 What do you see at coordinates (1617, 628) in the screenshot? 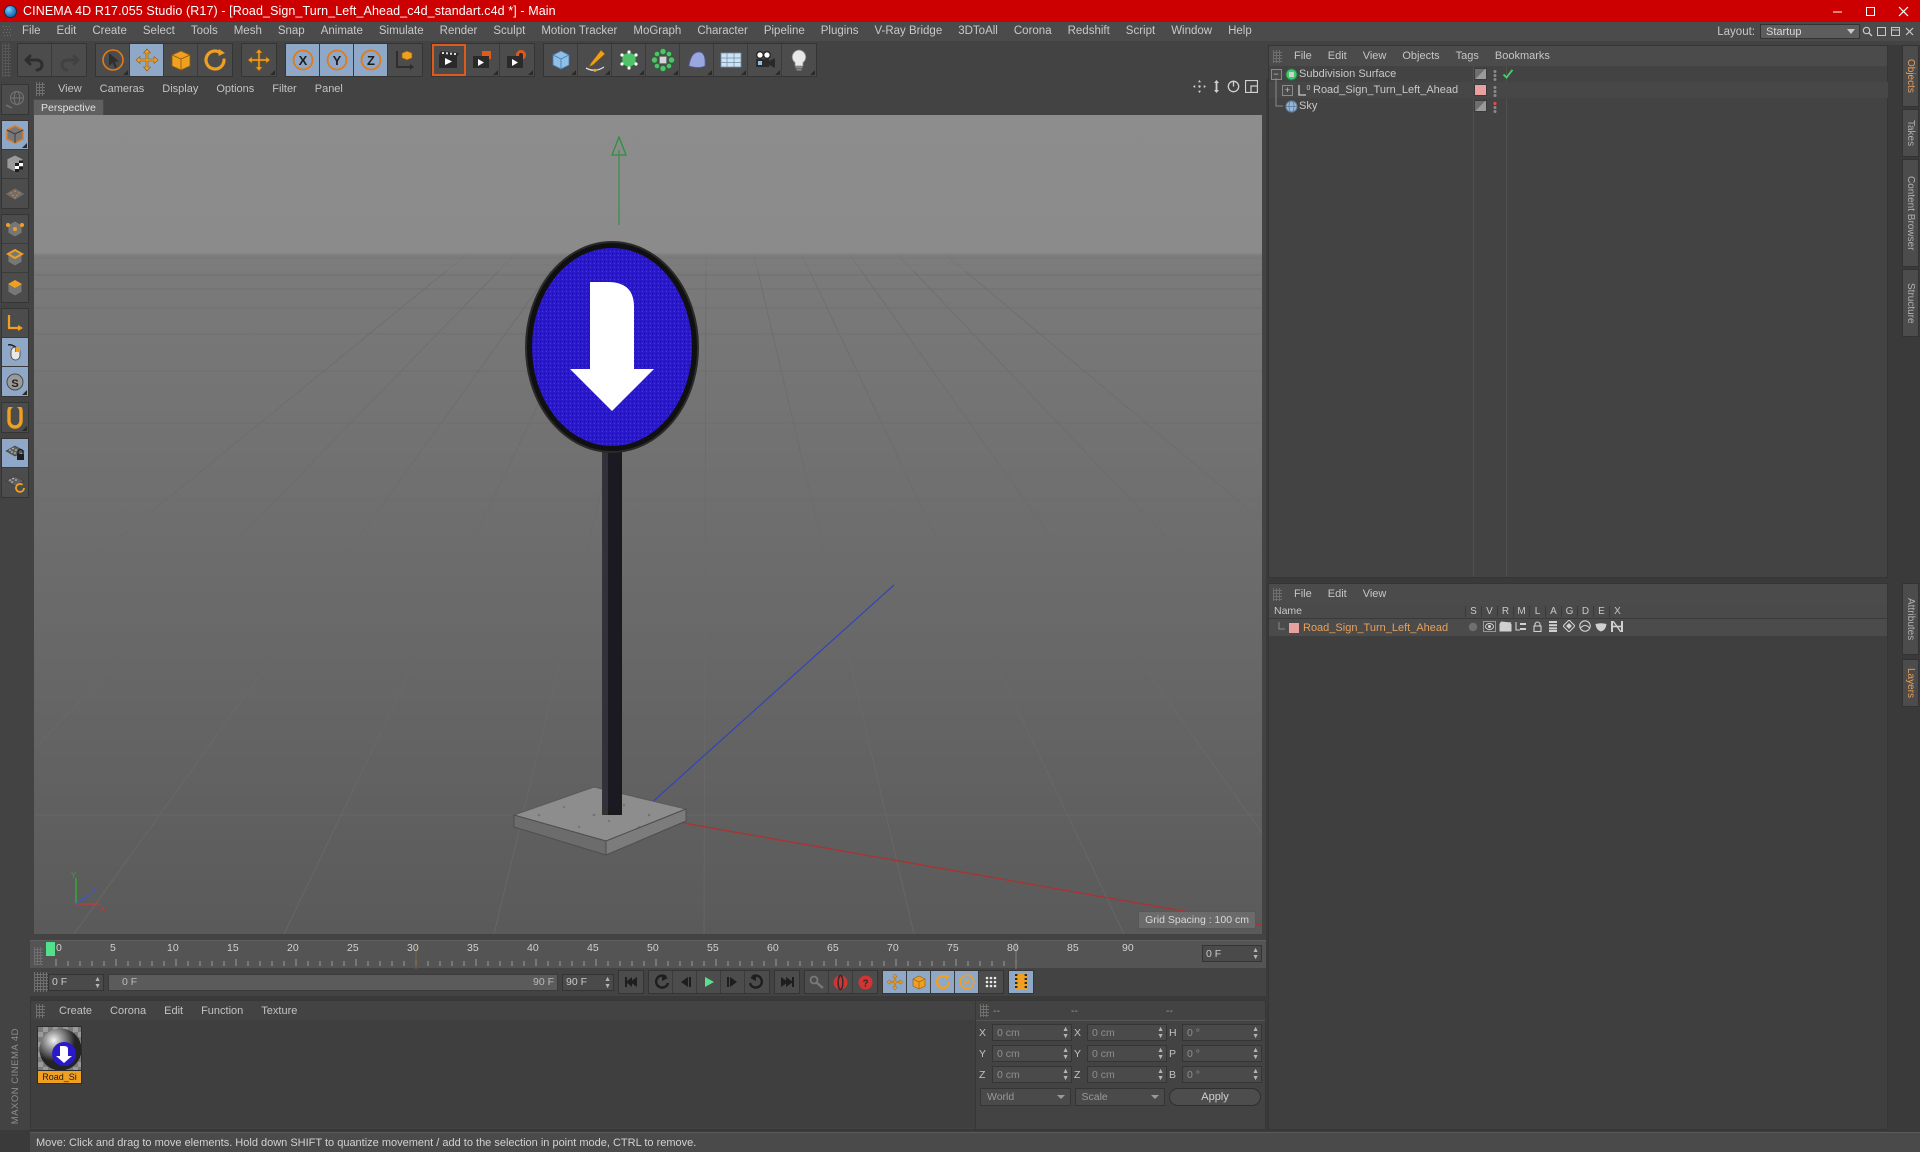
I see `layer-xref-toggle` at bounding box center [1617, 628].